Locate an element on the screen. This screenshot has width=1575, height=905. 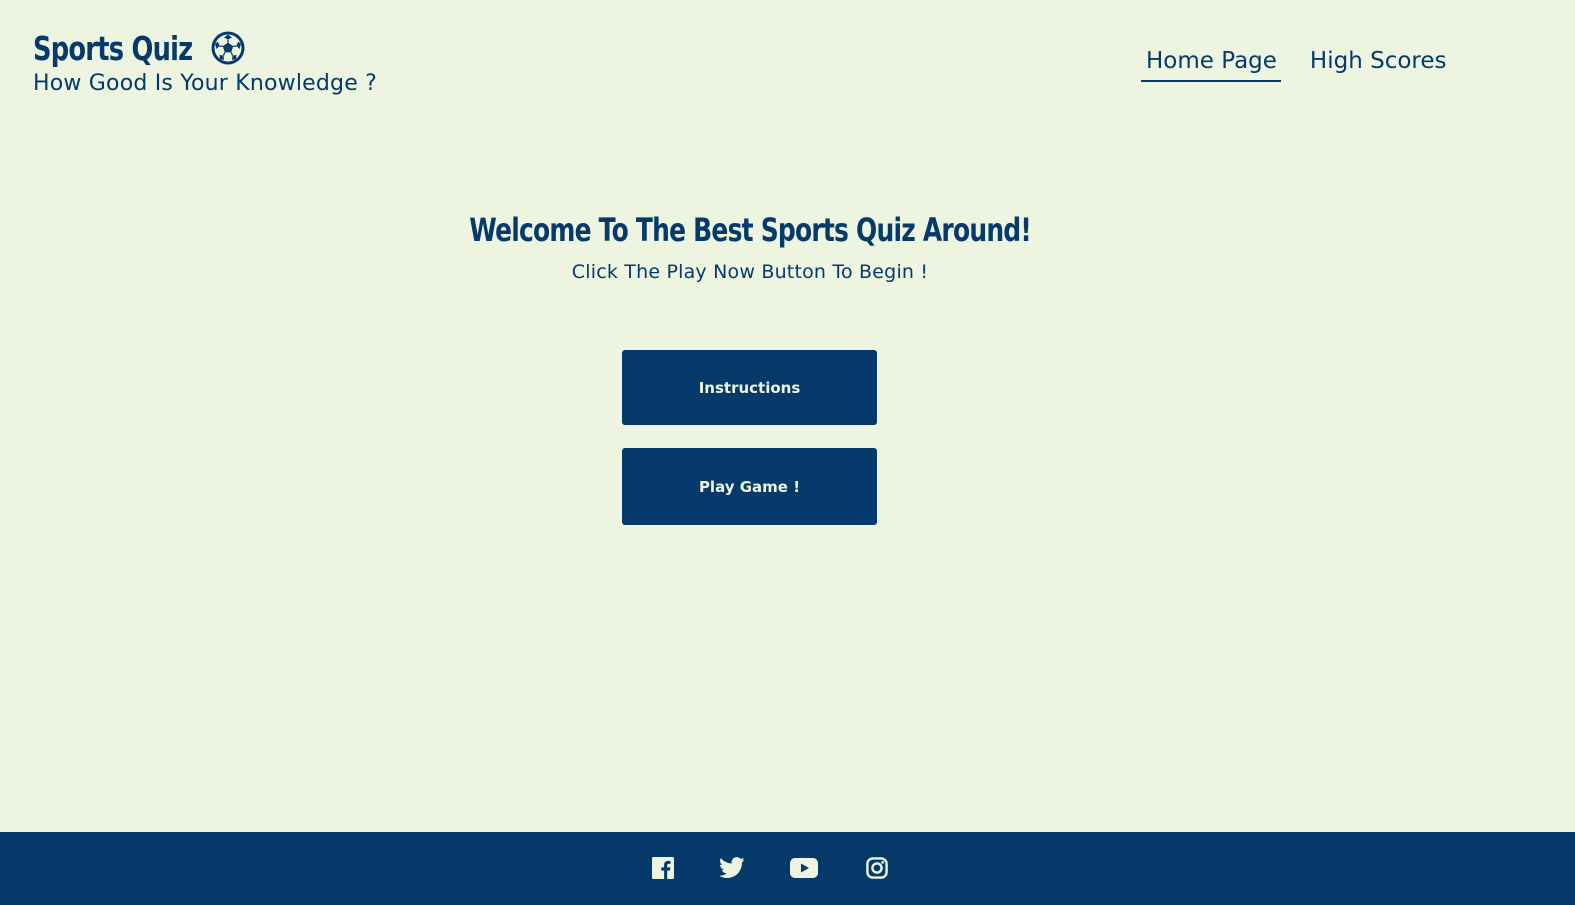
soccer-ball-icon is located at coordinates (228, 48).